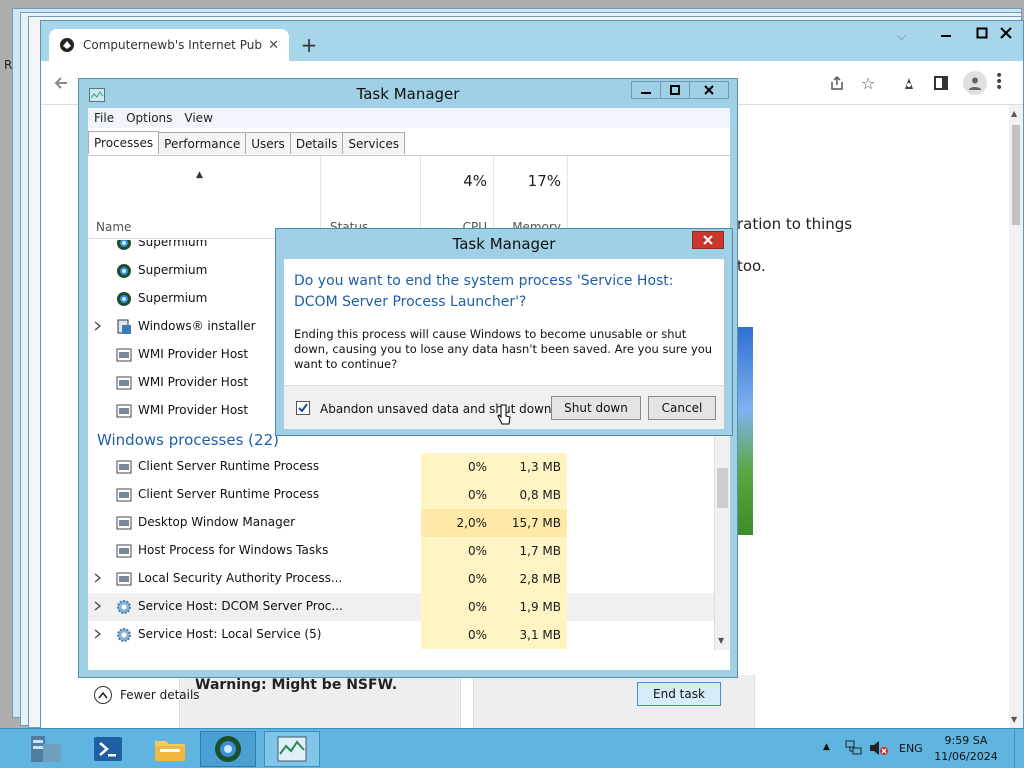  What do you see at coordinates (826, 747) in the screenshot?
I see `show-hidden-icons-icon: ▲` at bounding box center [826, 747].